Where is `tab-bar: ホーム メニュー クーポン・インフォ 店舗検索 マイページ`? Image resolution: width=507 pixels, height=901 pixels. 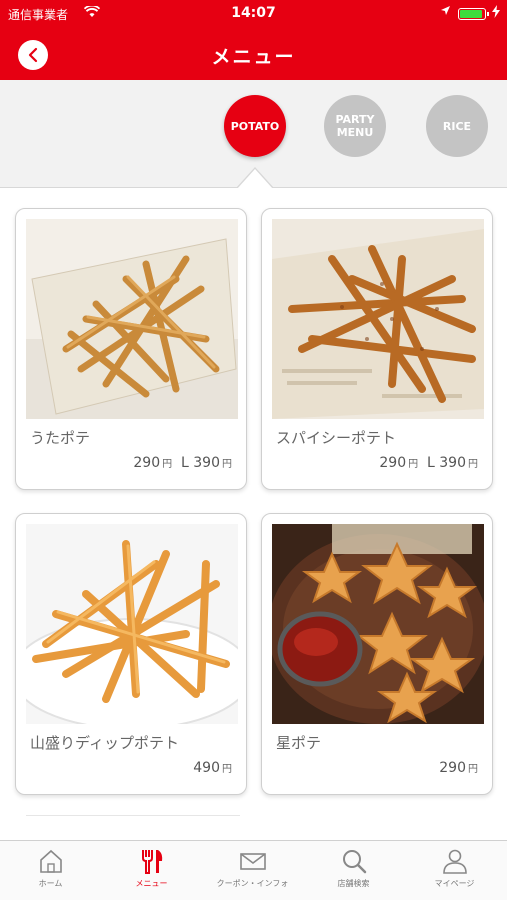
tab-bar: ホーム メニュー クーポン・インフォ 店舗検索 マイページ is located at coordinates (253, 870).